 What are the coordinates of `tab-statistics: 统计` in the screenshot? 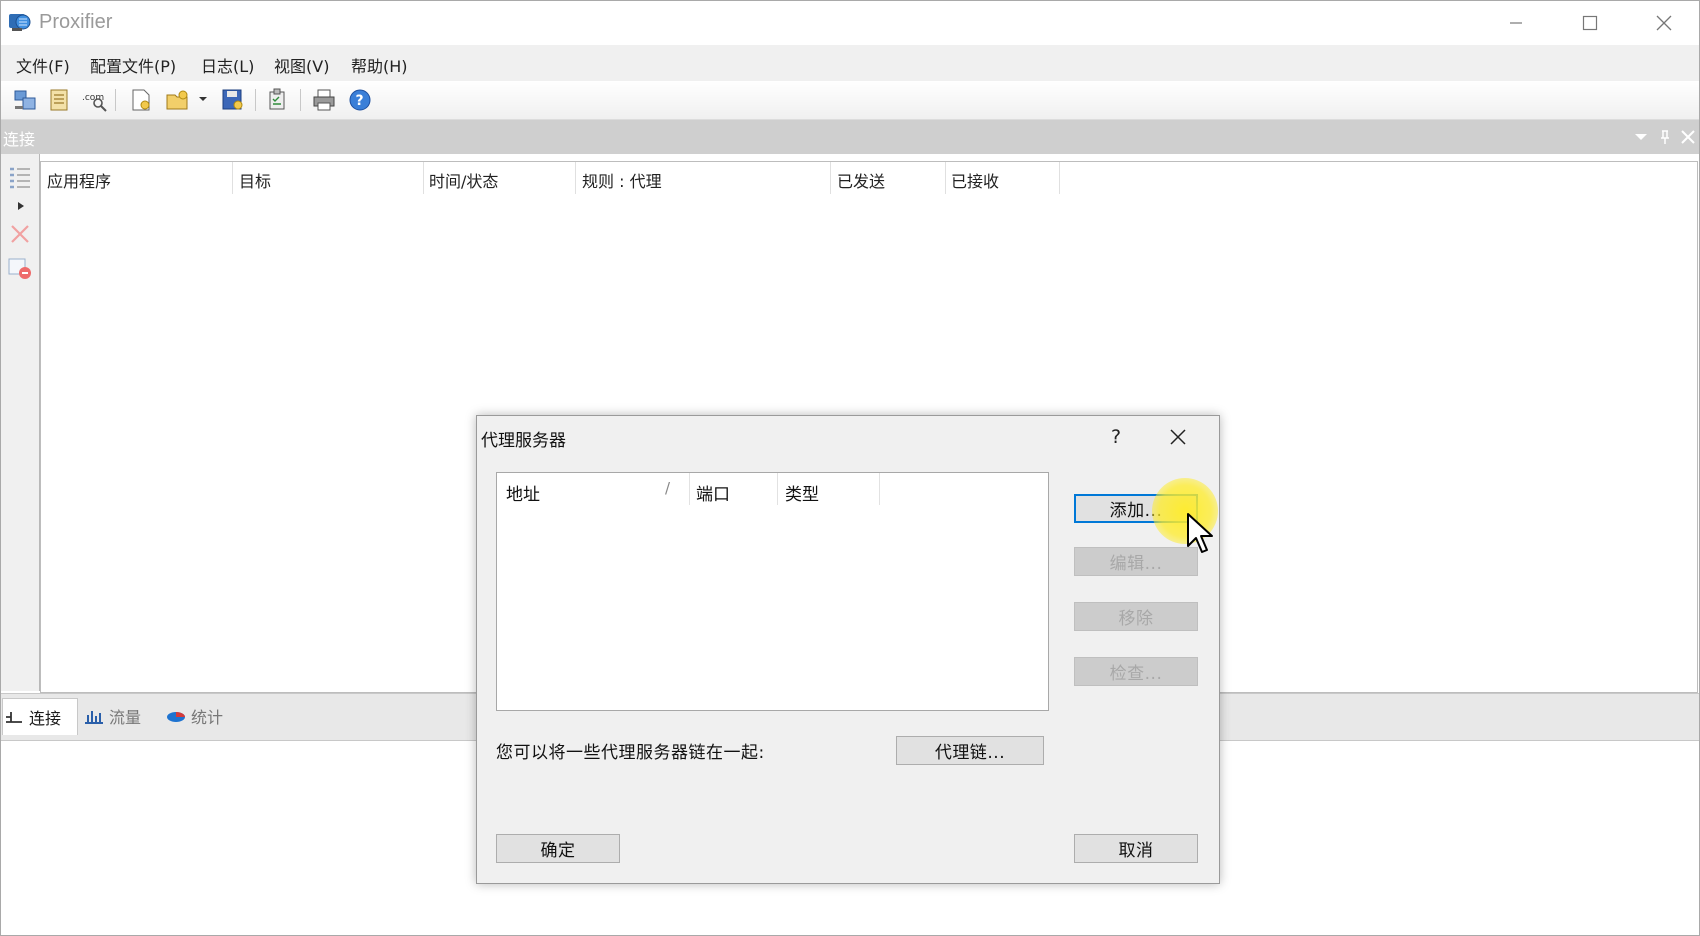 It's located at (204, 716).